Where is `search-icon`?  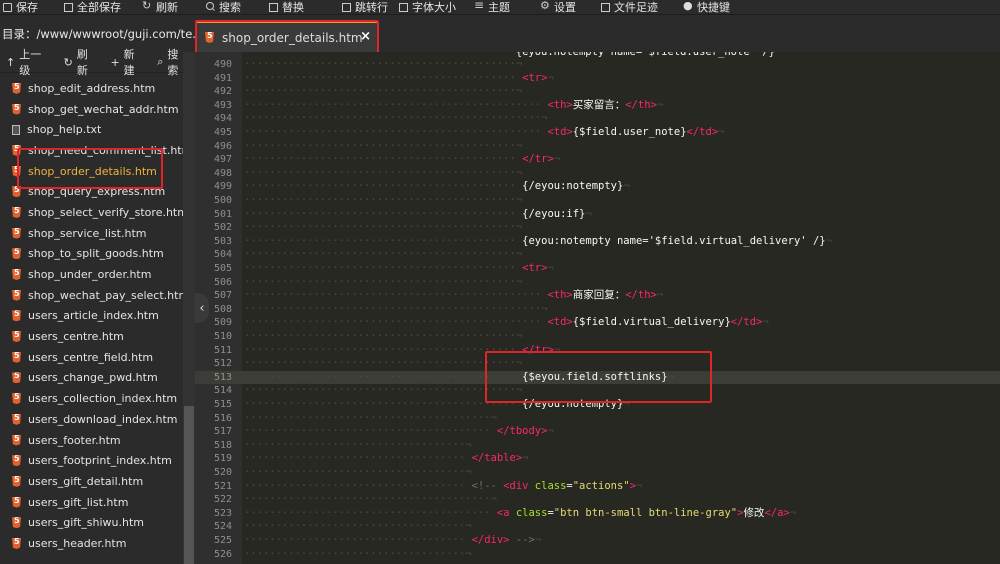
search-icon is located at coordinates (210, 7).